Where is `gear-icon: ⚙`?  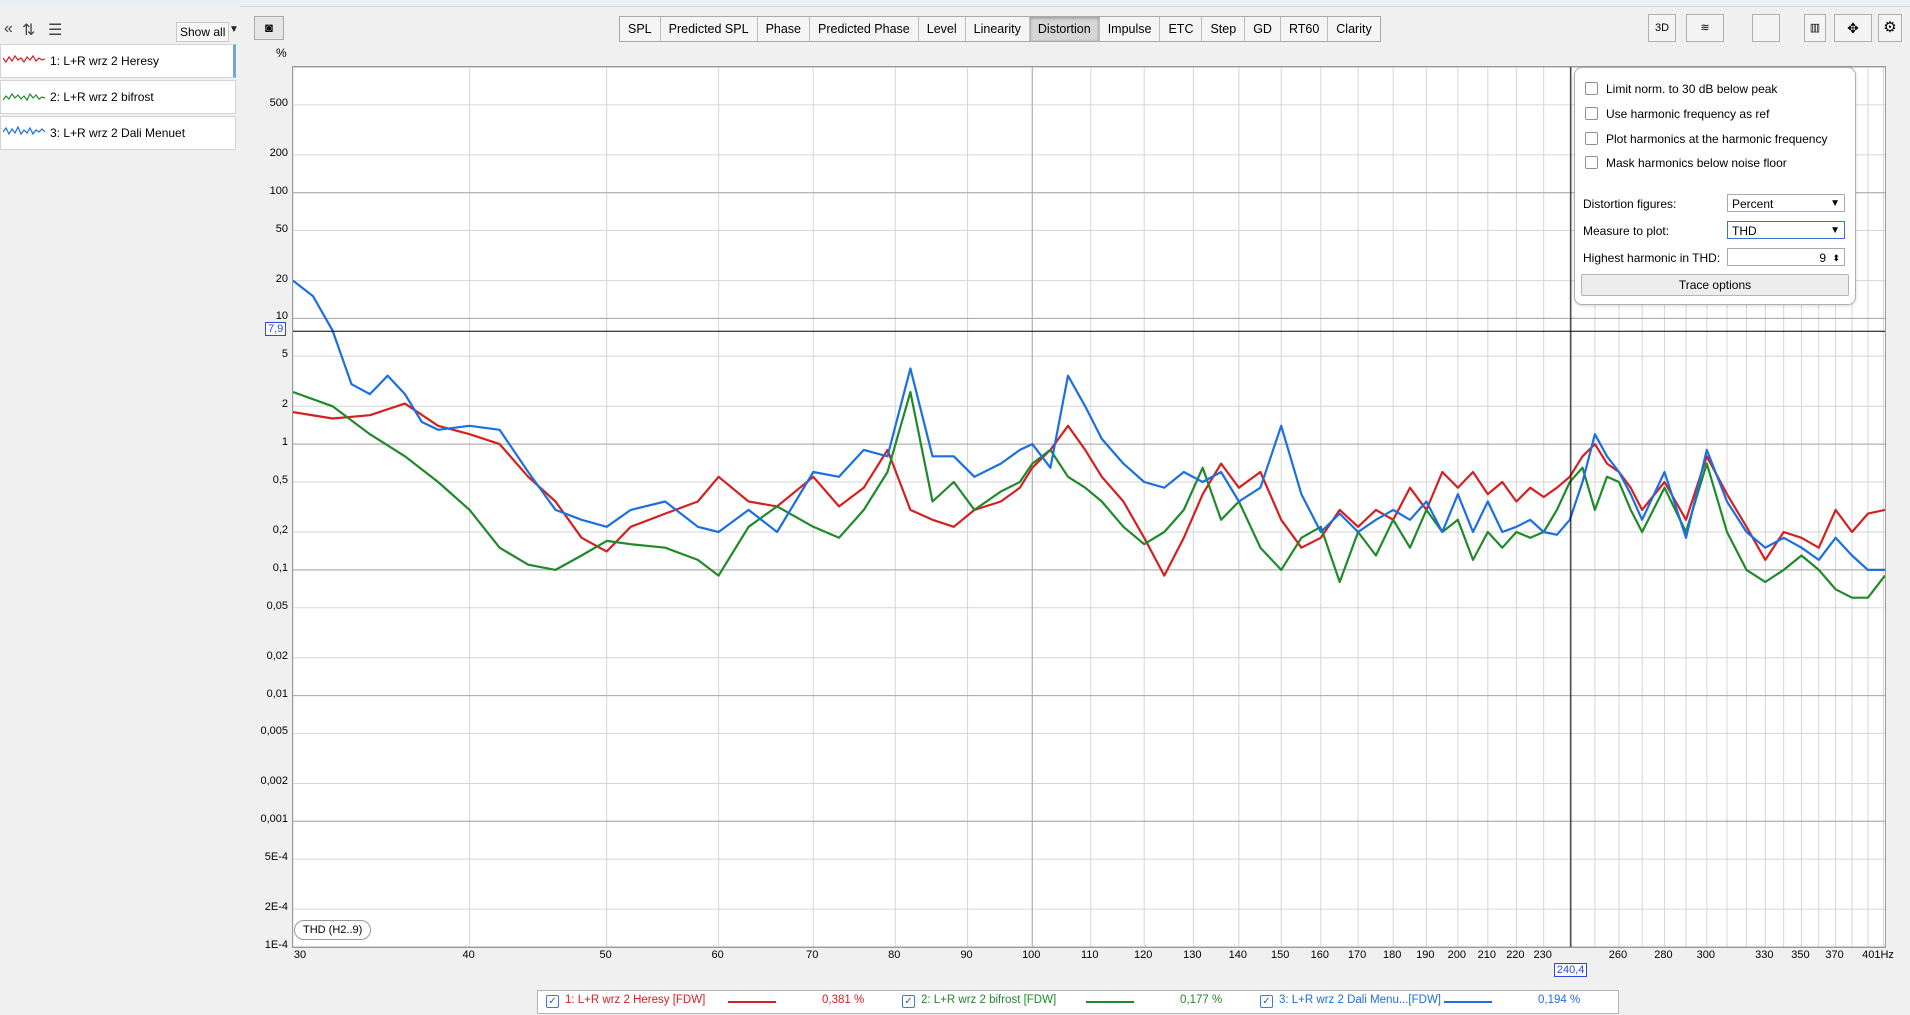
gear-icon: ⚙ is located at coordinates (1890, 28).